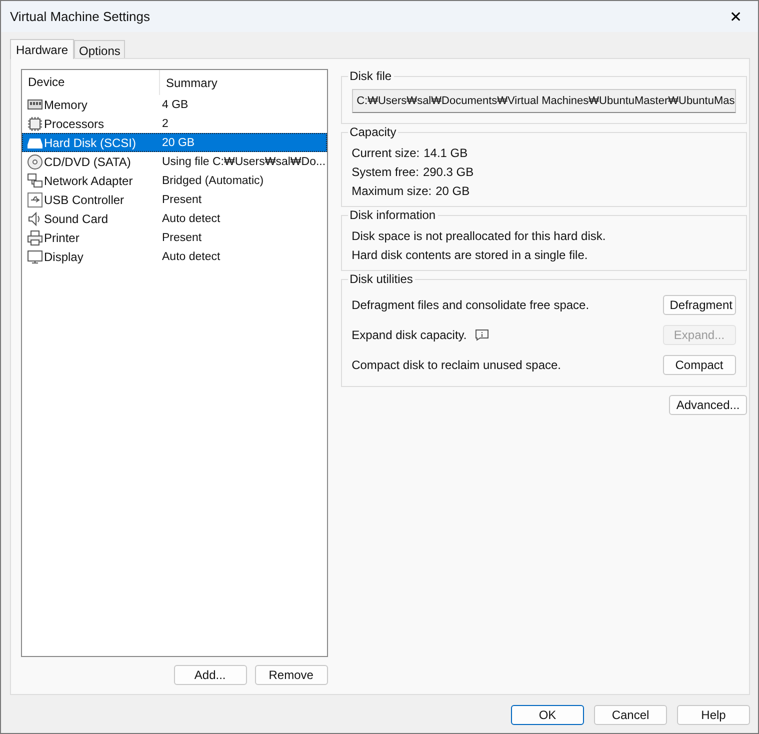  Describe the element at coordinates (409, 335) in the screenshot. I see `utility-text: Expand disk capacity.` at that location.